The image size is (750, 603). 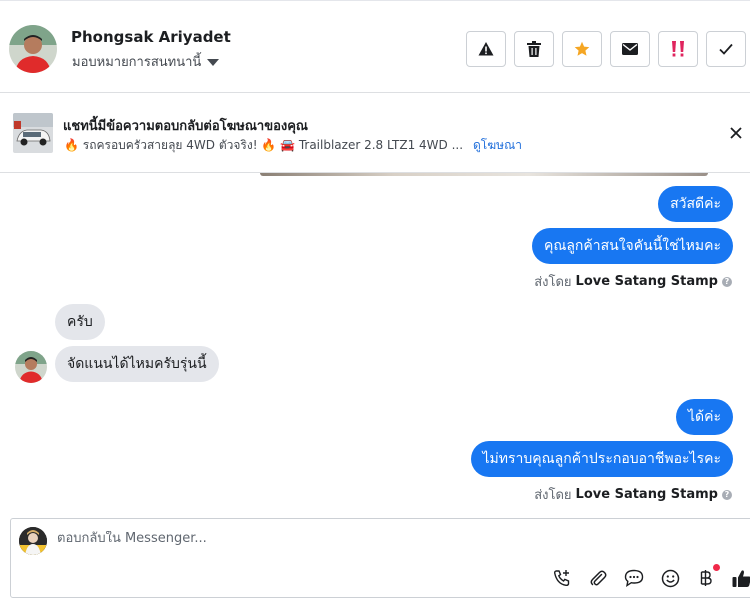 I want to click on baht-icon, so click(x=706, y=578).